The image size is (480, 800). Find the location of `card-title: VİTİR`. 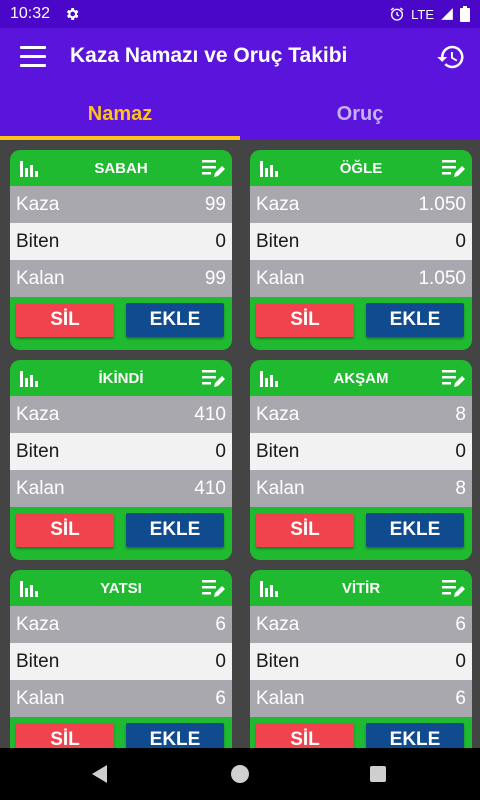

card-title: VİTİR is located at coordinates (361, 588).